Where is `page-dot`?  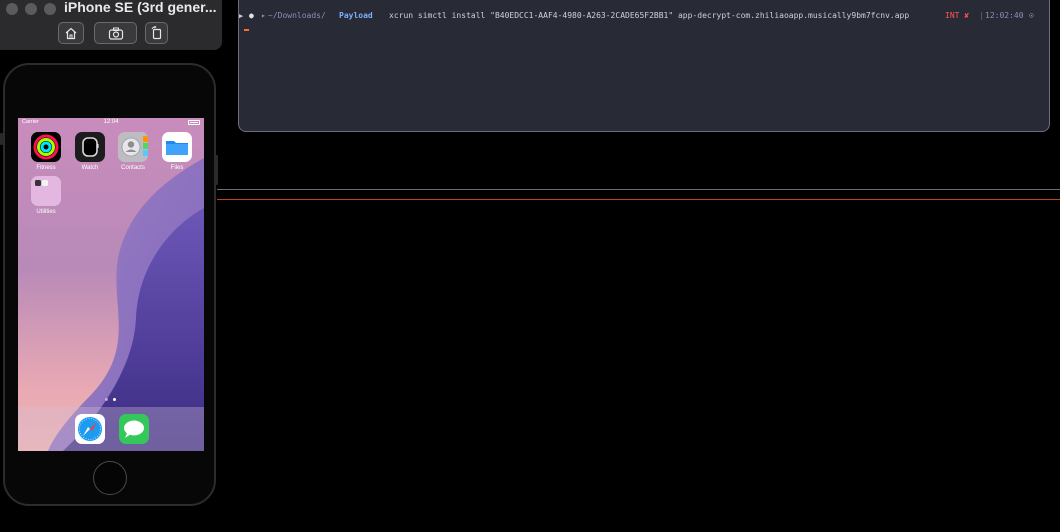
page-dot is located at coordinates (106, 399).